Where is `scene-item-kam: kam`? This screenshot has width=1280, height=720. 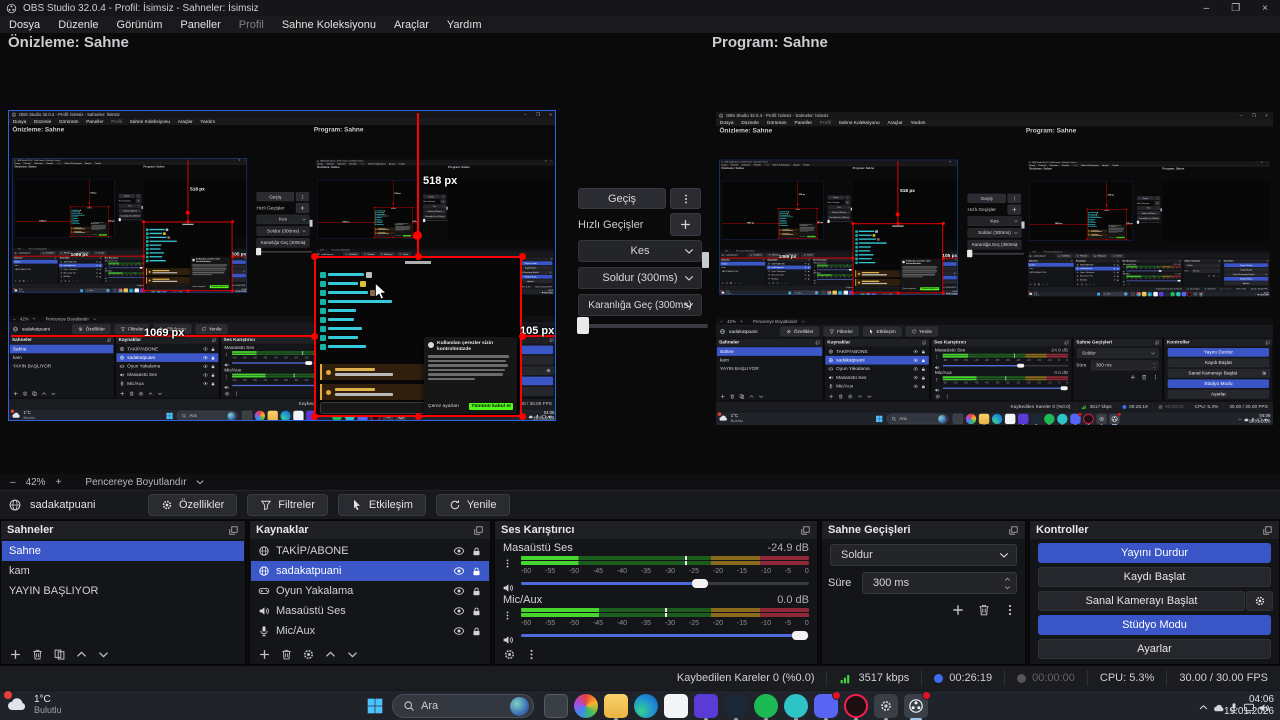 scene-item-kam: kam is located at coordinates (123, 571).